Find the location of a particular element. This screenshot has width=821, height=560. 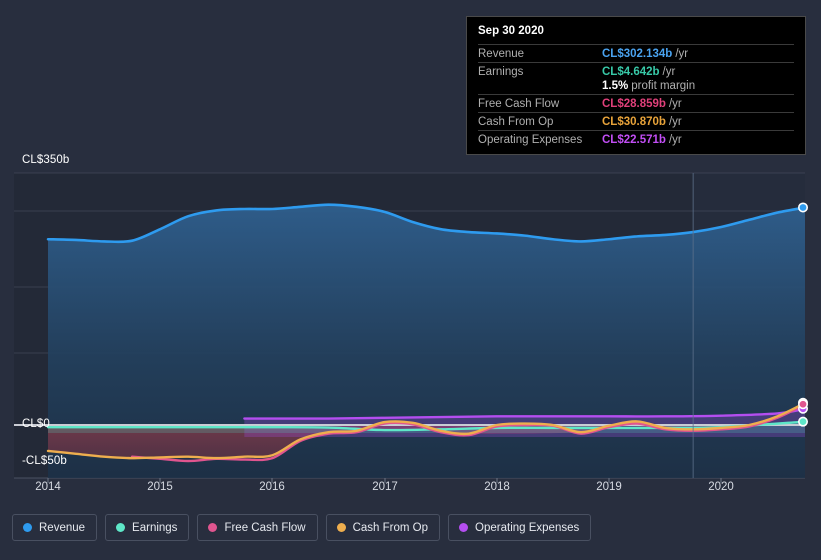

legend-item-free-cash-flow: Free Cash Flow is located at coordinates (257, 527).